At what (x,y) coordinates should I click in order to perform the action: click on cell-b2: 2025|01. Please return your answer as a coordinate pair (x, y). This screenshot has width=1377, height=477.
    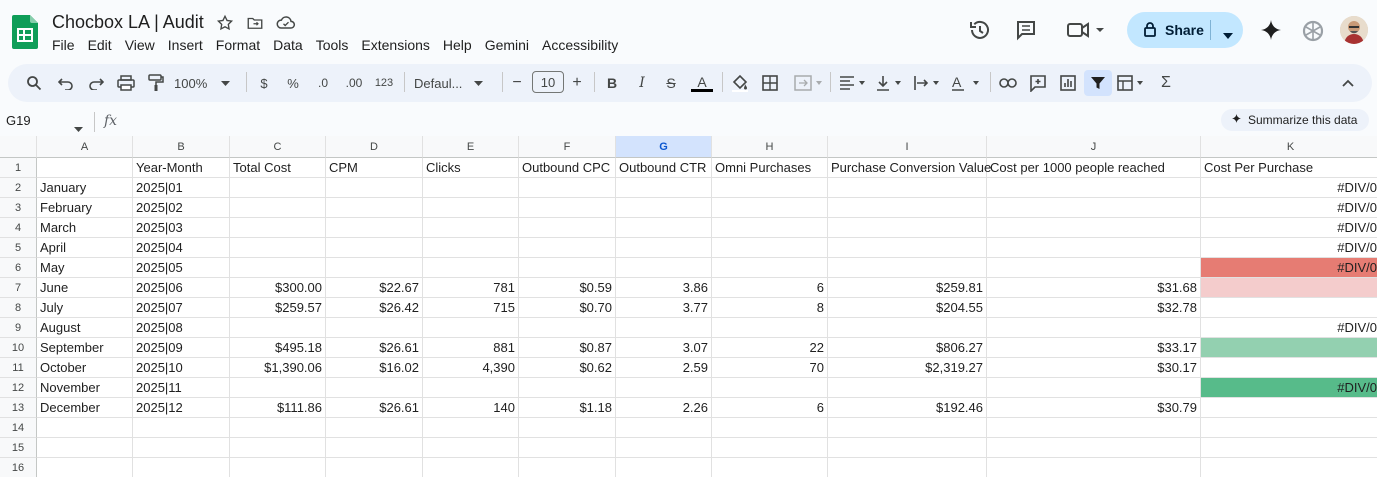
    Looking at the image, I should click on (181, 188).